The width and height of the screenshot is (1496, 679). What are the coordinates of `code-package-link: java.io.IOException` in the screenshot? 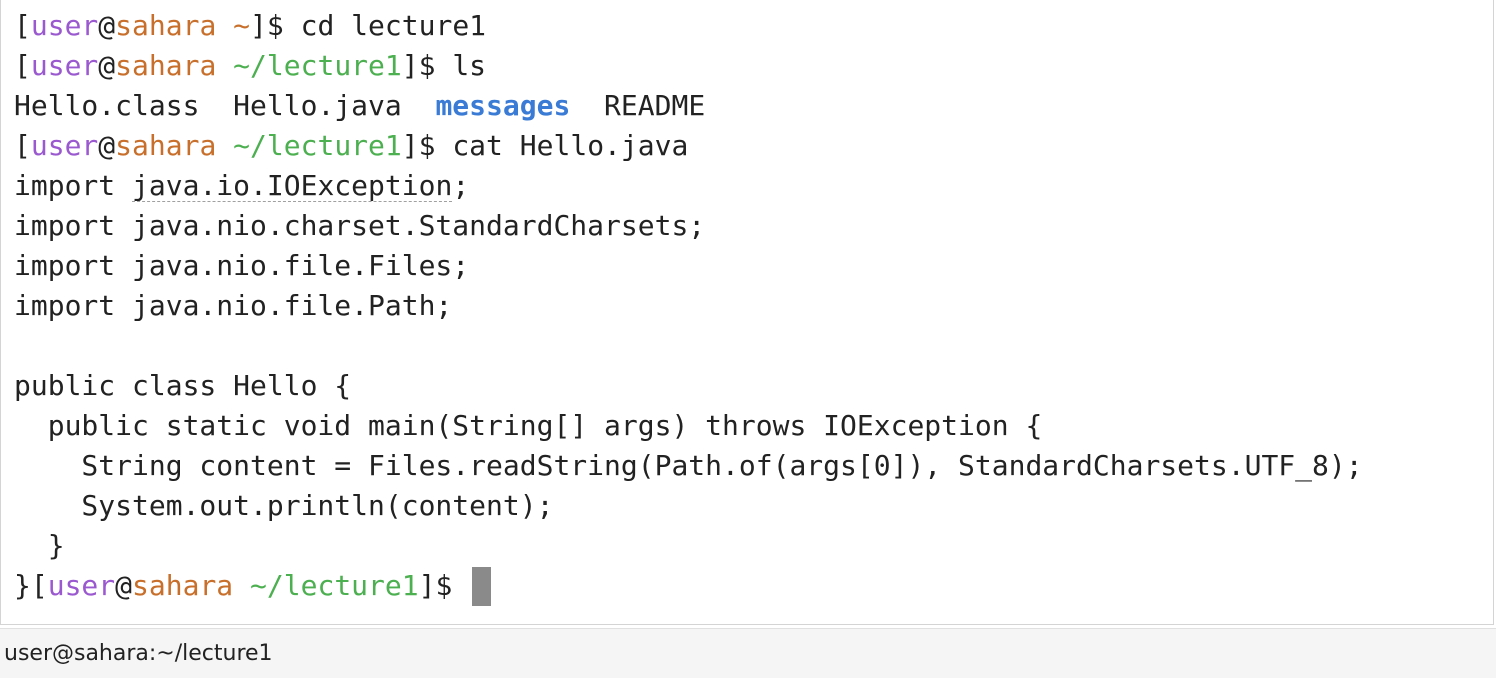 It's located at (292, 185).